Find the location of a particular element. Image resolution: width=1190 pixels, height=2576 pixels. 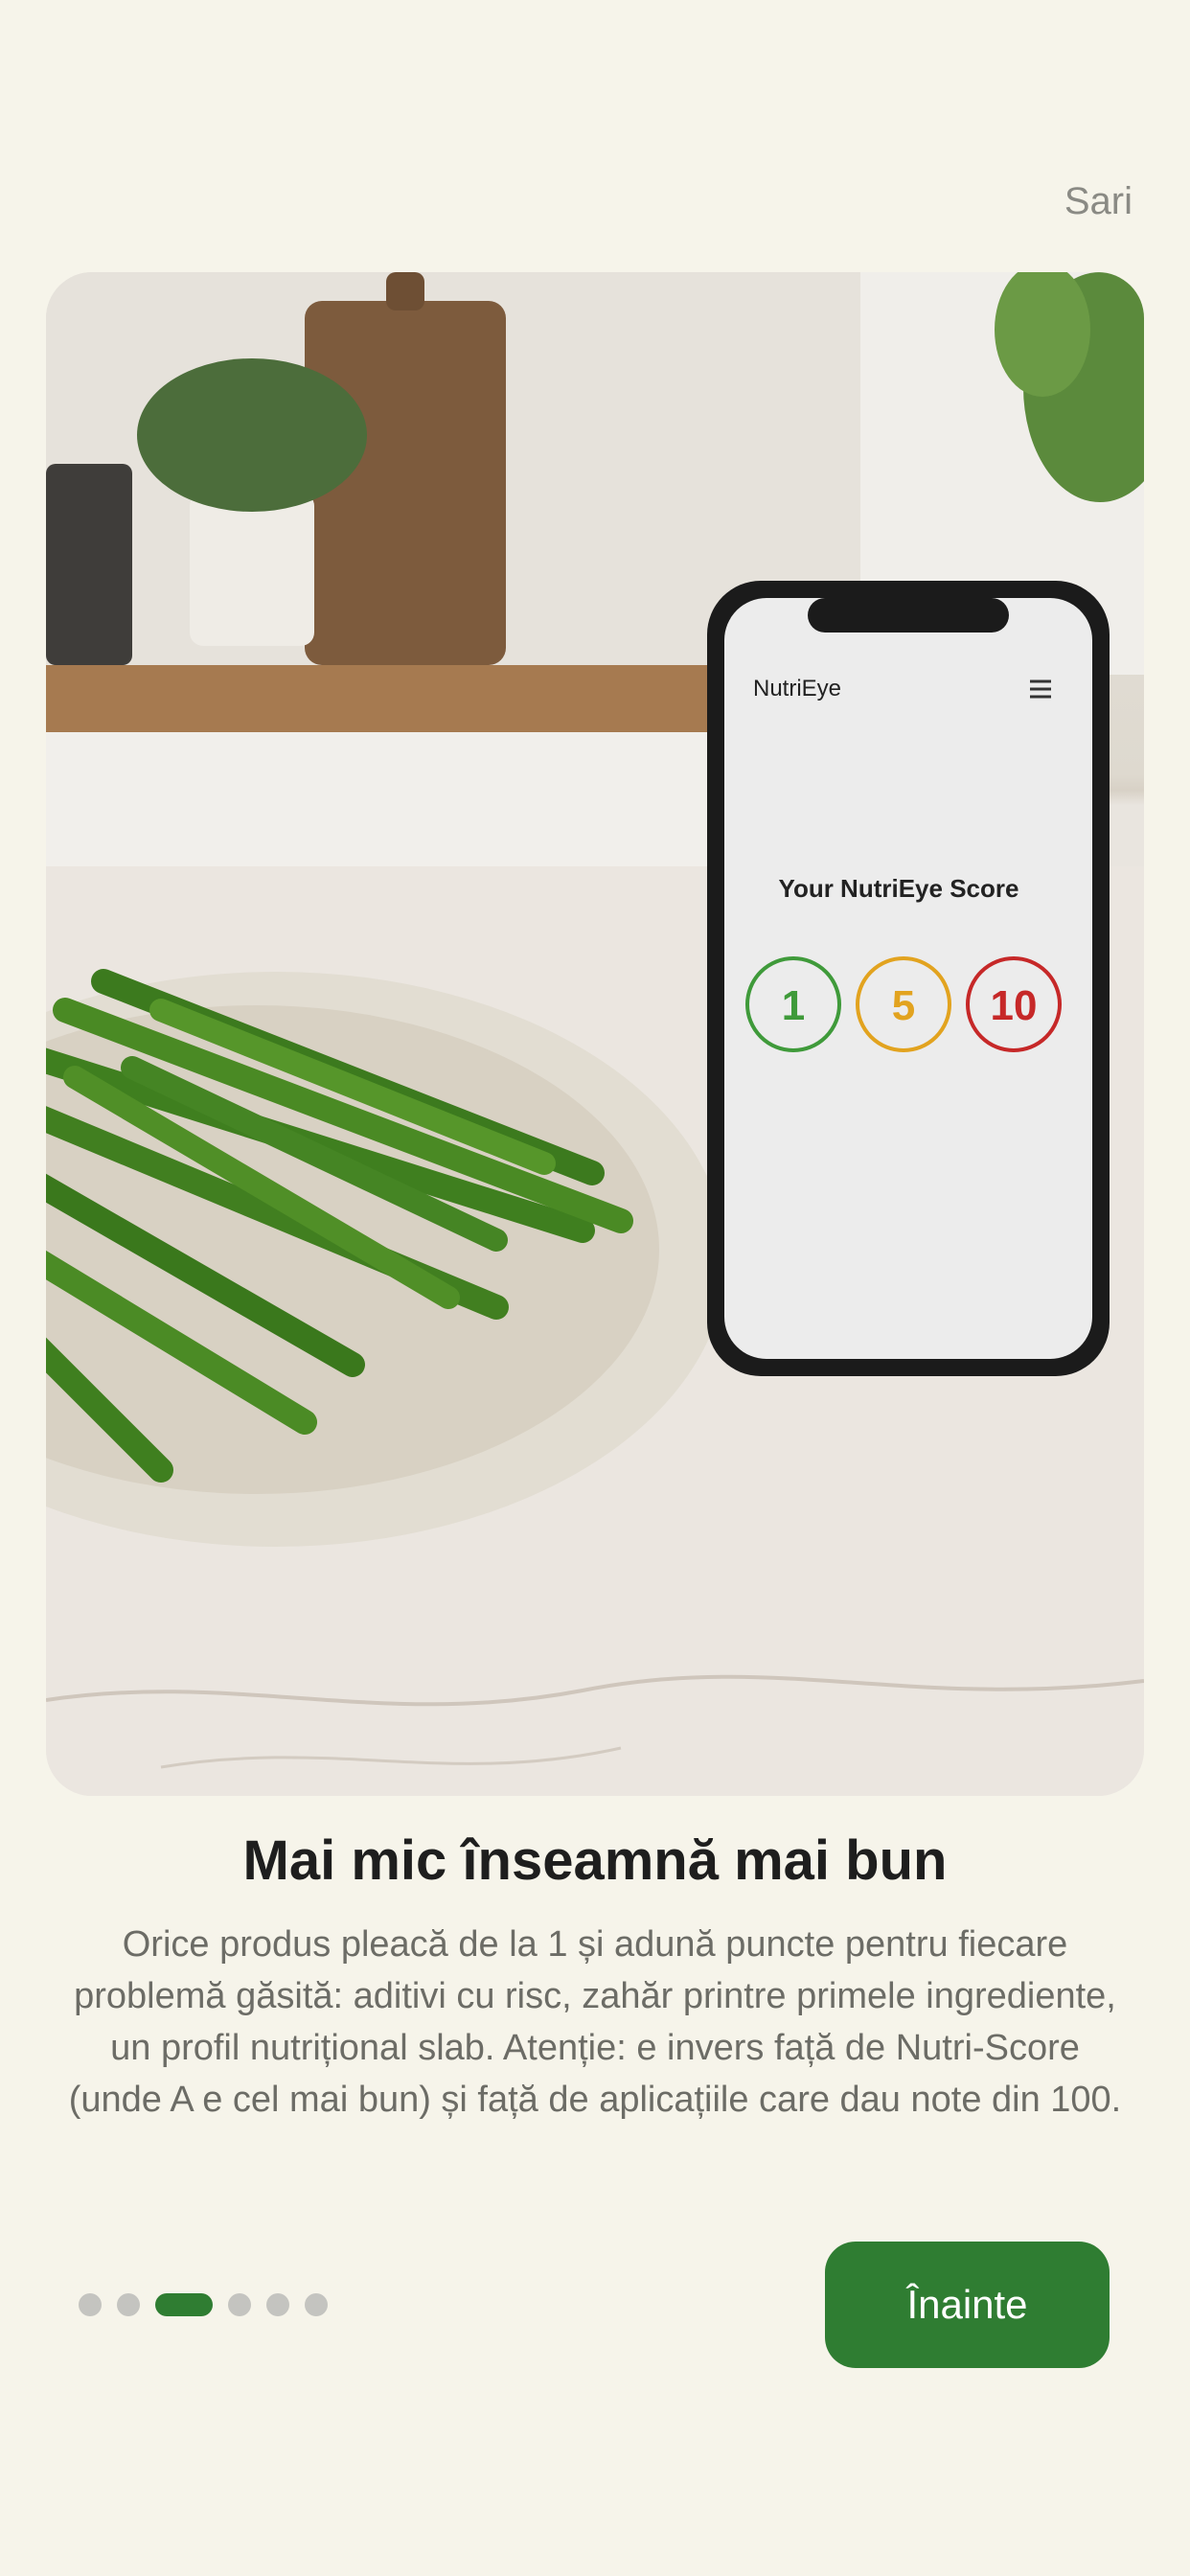

phone-score-title: Your NutriEye Score is located at coordinates (899, 888).